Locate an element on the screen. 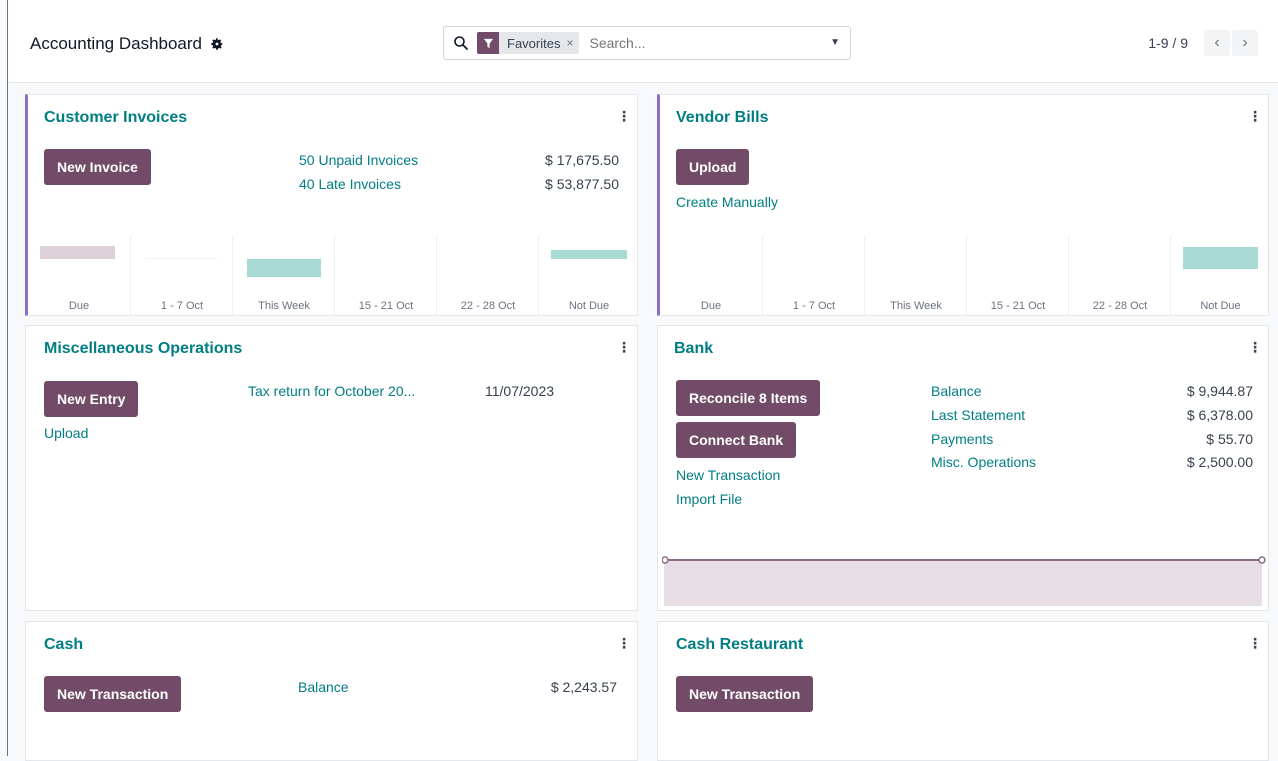 This screenshot has height=761, width=1278. pager-value: 1-9 / 9 is located at coordinates (1168, 43).